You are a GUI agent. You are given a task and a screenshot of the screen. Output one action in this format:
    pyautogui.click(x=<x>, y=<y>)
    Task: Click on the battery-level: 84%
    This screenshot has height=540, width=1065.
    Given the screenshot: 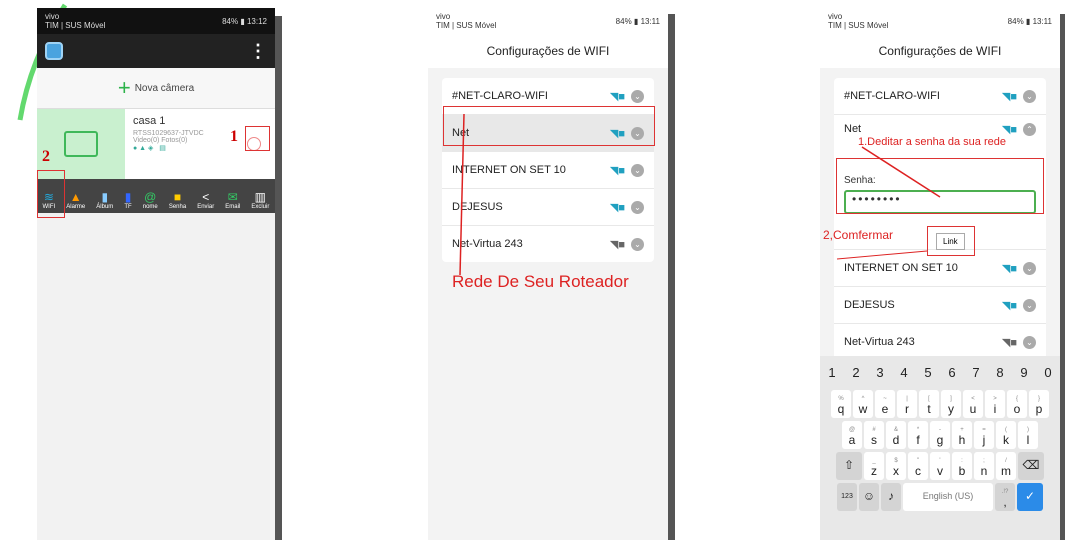 What is the action you would take?
    pyautogui.click(x=230, y=21)
    